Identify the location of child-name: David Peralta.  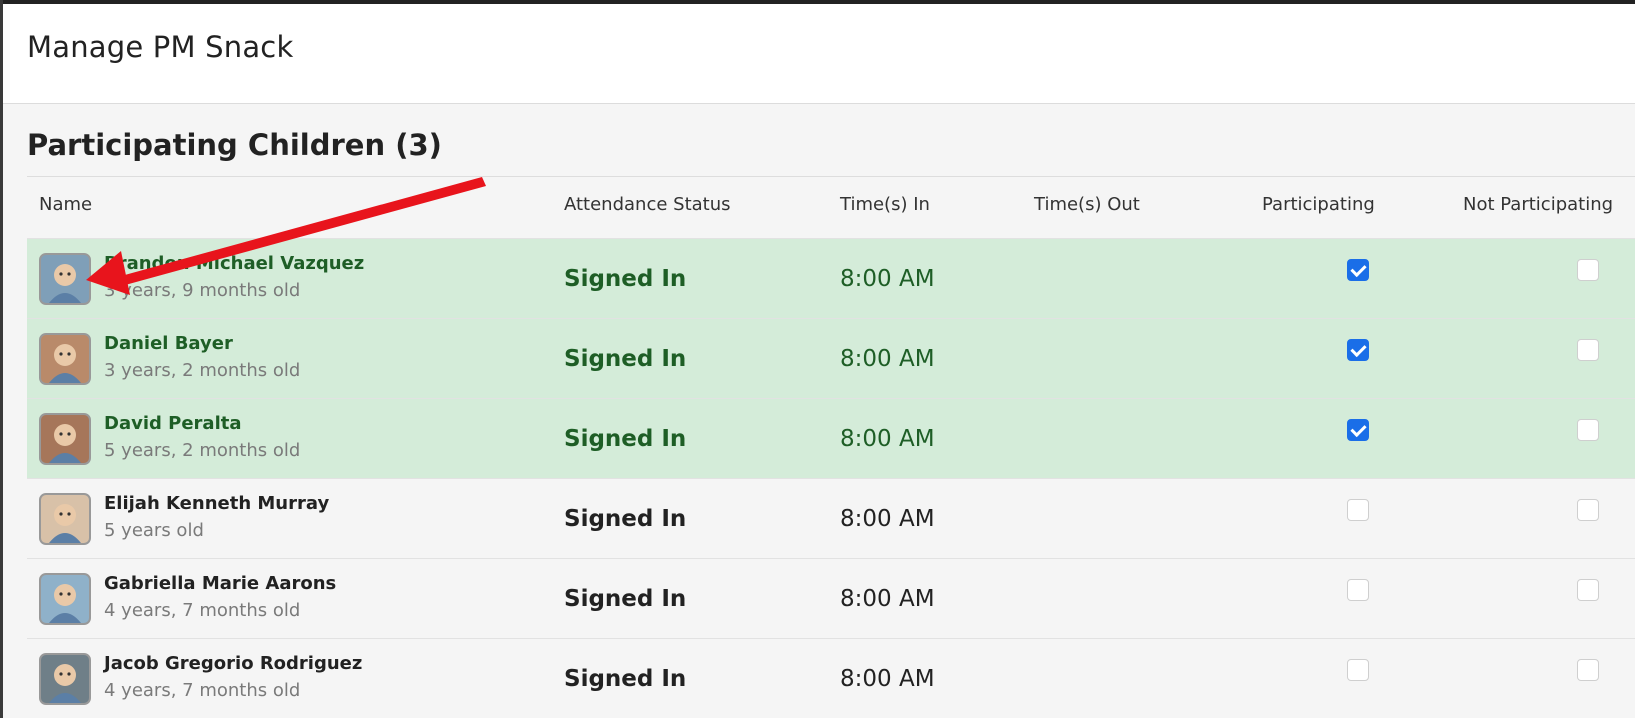
(173, 423).